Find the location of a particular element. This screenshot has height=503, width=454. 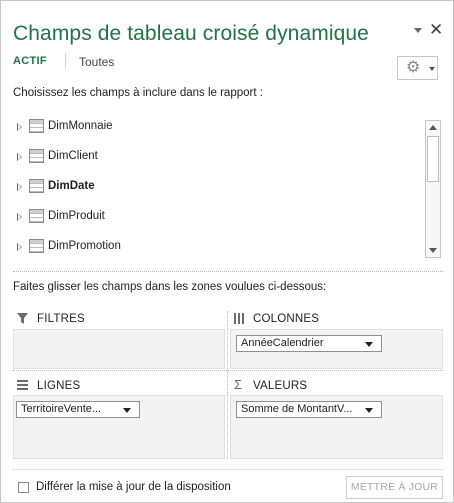

columns-drop-area: AnnéeCalendrier is located at coordinates (336, 349).